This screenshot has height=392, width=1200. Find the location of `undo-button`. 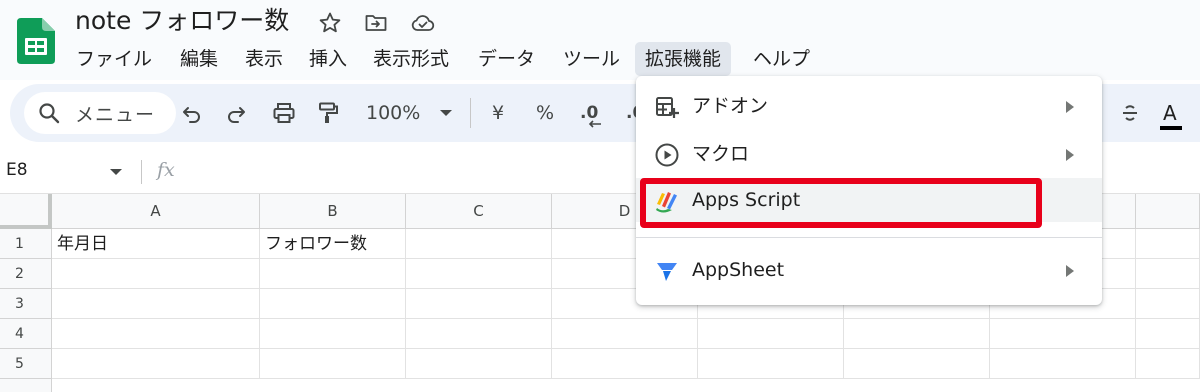

undo-button is located at coordinates (192, 113).